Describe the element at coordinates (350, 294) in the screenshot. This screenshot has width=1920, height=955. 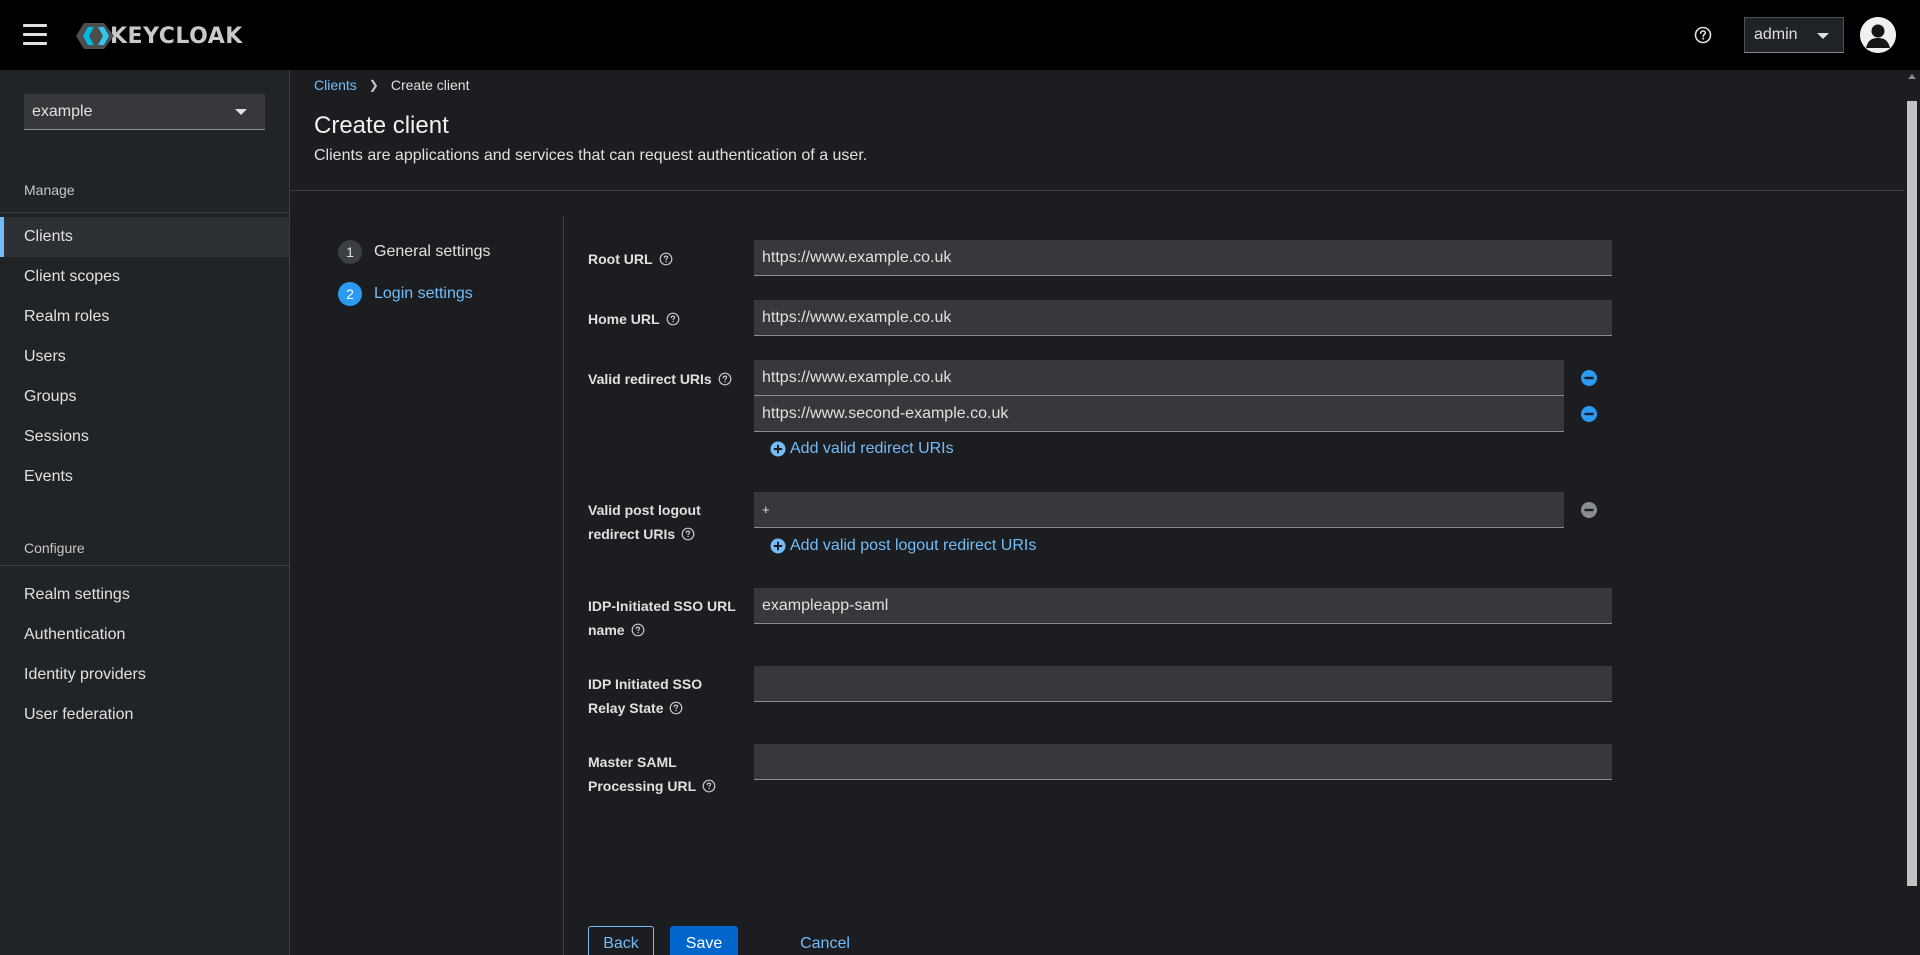
I see `wizard-step-number: 2` at that location.